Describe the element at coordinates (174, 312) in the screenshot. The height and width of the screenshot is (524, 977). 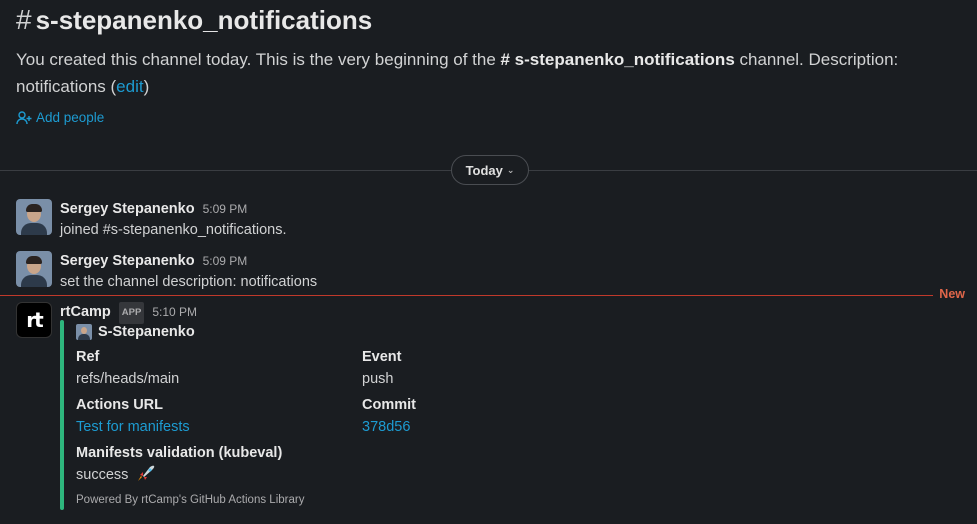
I see `message-time: 5:10 PM` at that location.